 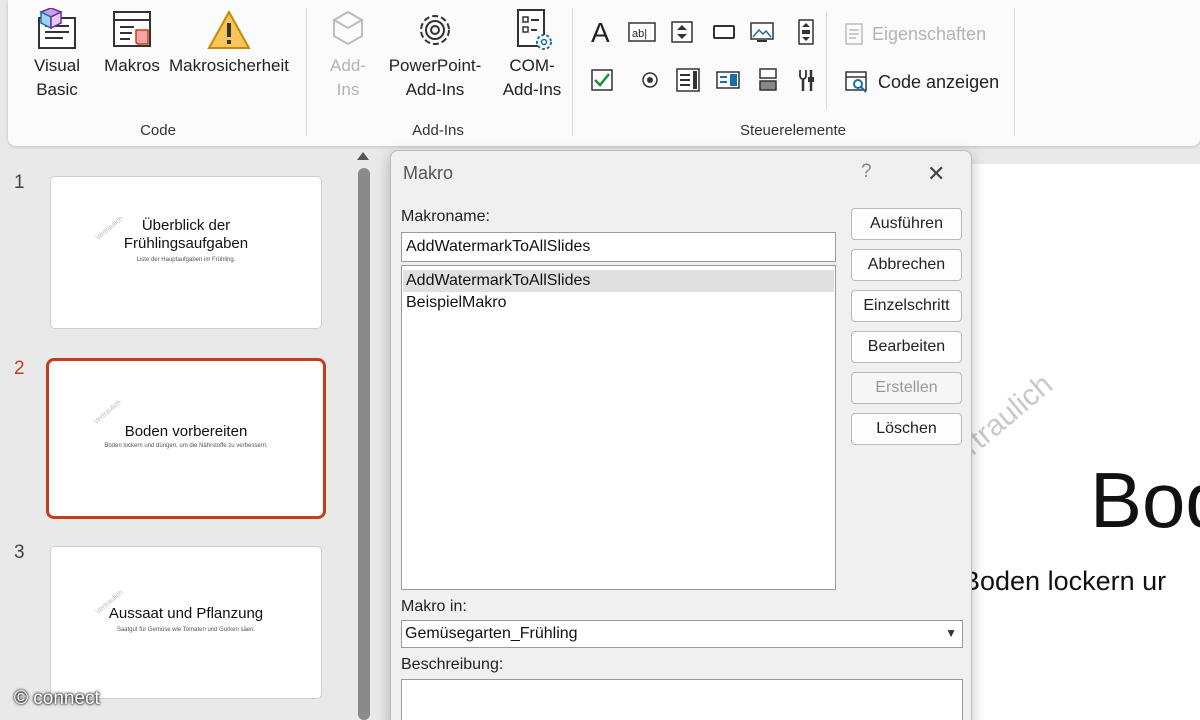 I want to click on scrollbar-icon, so click(x=806, y=32).